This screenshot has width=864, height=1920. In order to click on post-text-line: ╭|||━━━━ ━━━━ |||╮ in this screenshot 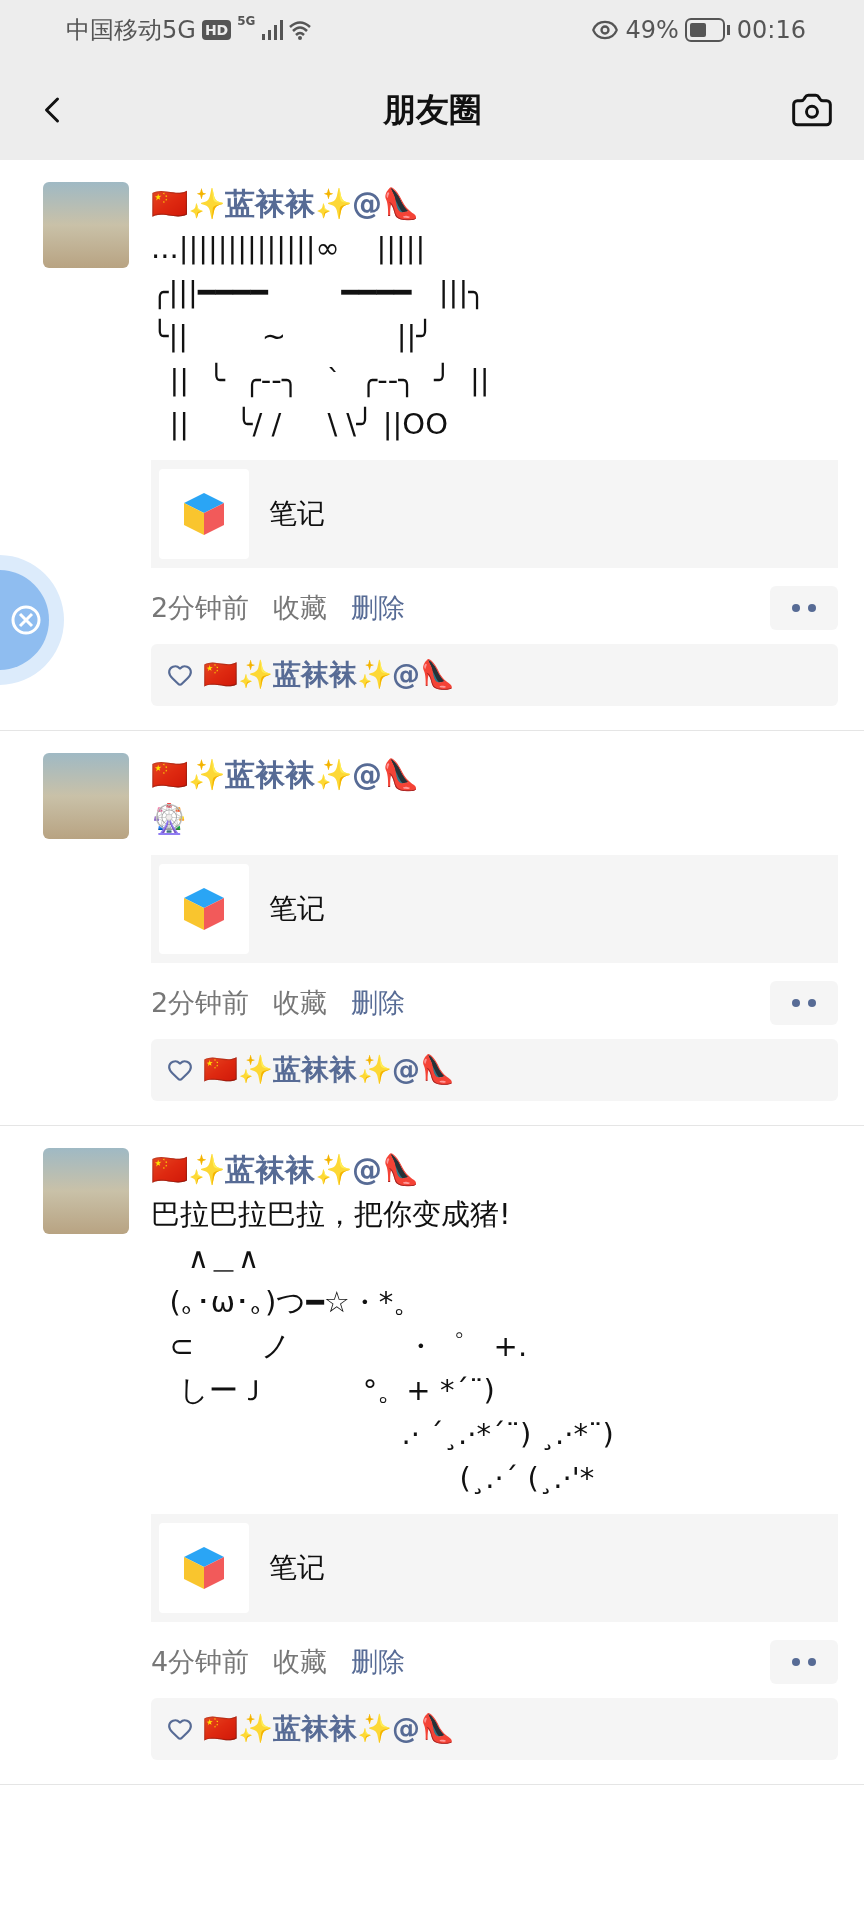, I will do `click(319, 293)`.